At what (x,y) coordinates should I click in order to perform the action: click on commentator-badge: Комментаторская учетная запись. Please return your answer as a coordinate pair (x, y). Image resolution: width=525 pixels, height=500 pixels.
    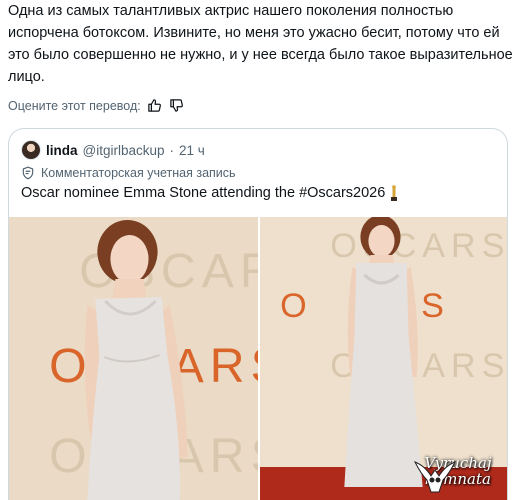
    Looking at the image, I should click on (128, 173).